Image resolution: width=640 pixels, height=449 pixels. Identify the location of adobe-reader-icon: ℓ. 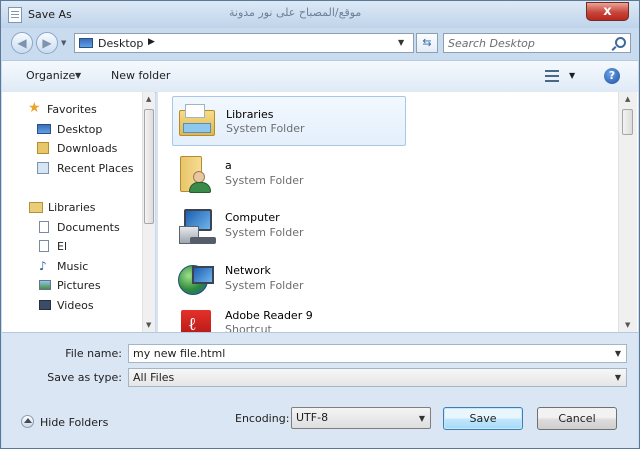
(196, 319).